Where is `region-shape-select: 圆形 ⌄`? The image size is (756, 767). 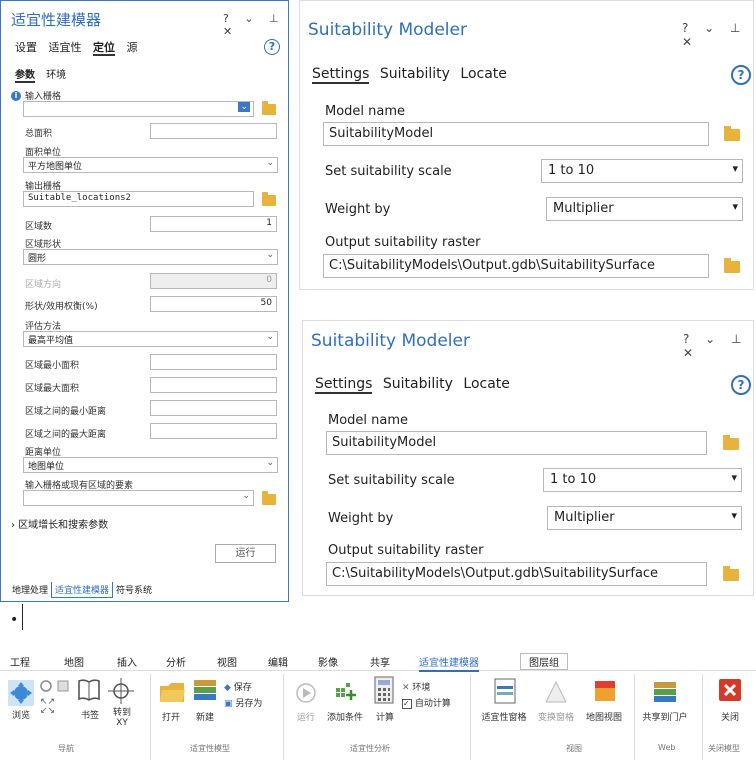
region-shape-select: 圆形 ⌄ is located at coordinates (150, 257).